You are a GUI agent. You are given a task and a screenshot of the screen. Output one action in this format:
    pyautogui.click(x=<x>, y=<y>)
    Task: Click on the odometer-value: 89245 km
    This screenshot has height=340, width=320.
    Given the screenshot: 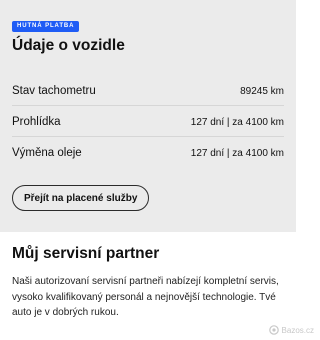 What is the action you would take?
    pyautogui.click(x=262, y=91)
    